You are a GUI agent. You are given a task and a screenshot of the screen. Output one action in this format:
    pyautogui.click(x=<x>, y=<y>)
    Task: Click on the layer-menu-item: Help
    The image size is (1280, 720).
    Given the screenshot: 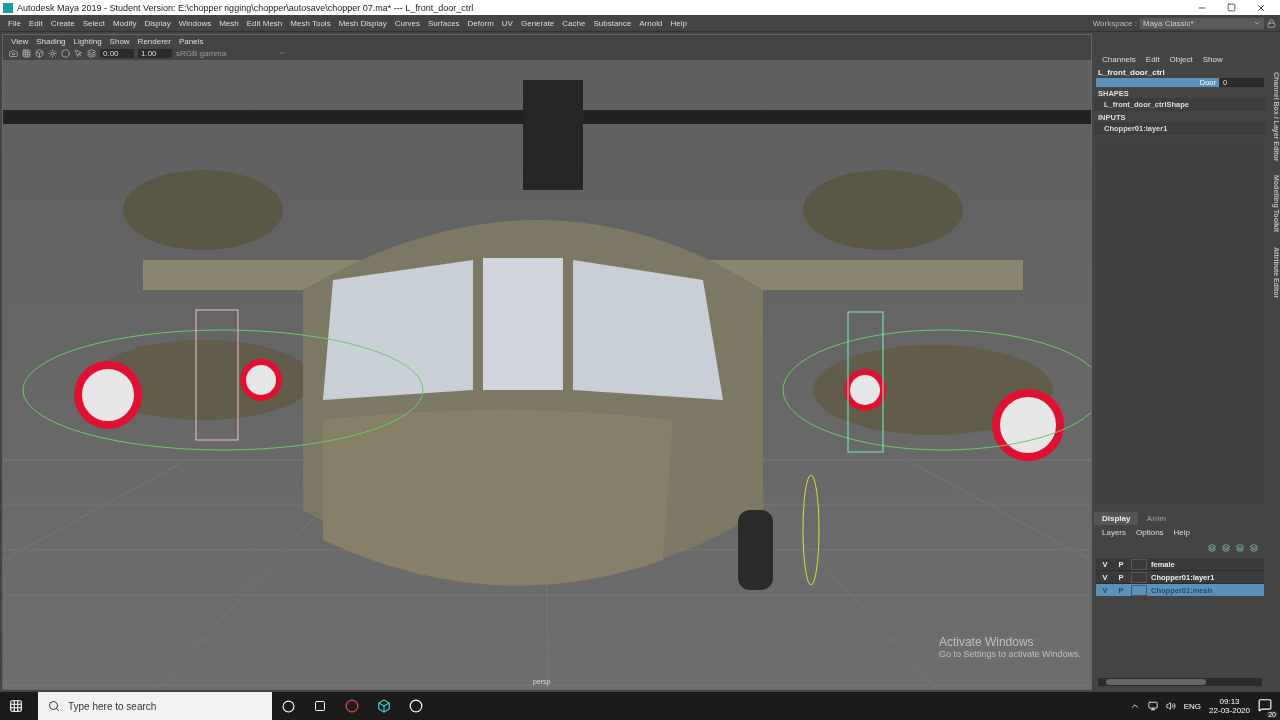 What is the action you would take?
    pyautogui.click(x=1182, y=532)
    